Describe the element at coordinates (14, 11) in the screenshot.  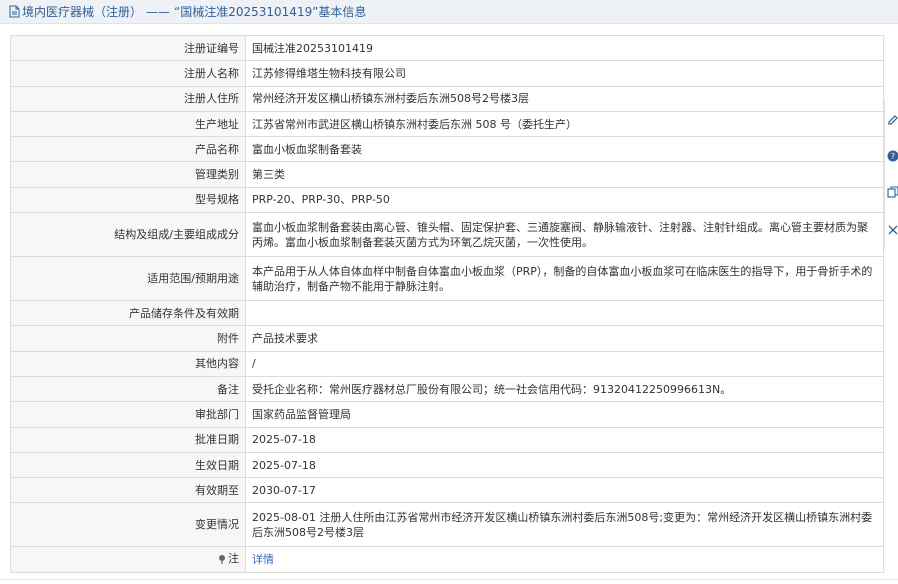
I see `document-icon` at that location.